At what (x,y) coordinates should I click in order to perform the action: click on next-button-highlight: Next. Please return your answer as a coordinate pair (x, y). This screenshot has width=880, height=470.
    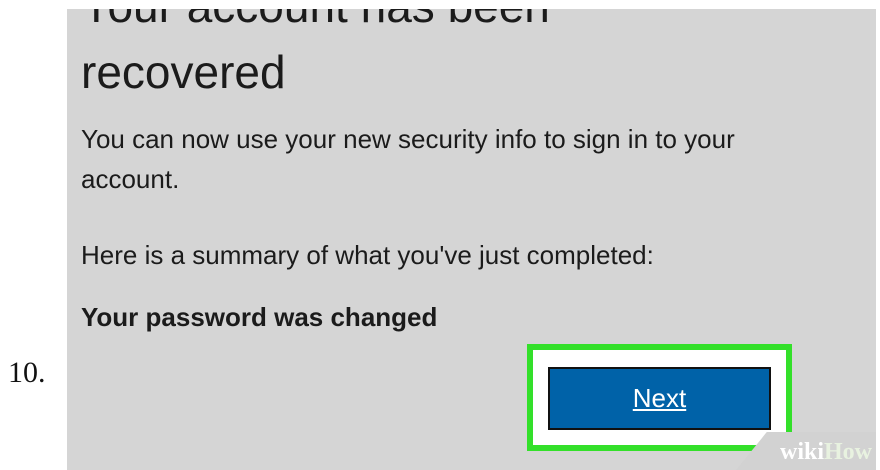
    Looking at the image, I should click on (659, 397).